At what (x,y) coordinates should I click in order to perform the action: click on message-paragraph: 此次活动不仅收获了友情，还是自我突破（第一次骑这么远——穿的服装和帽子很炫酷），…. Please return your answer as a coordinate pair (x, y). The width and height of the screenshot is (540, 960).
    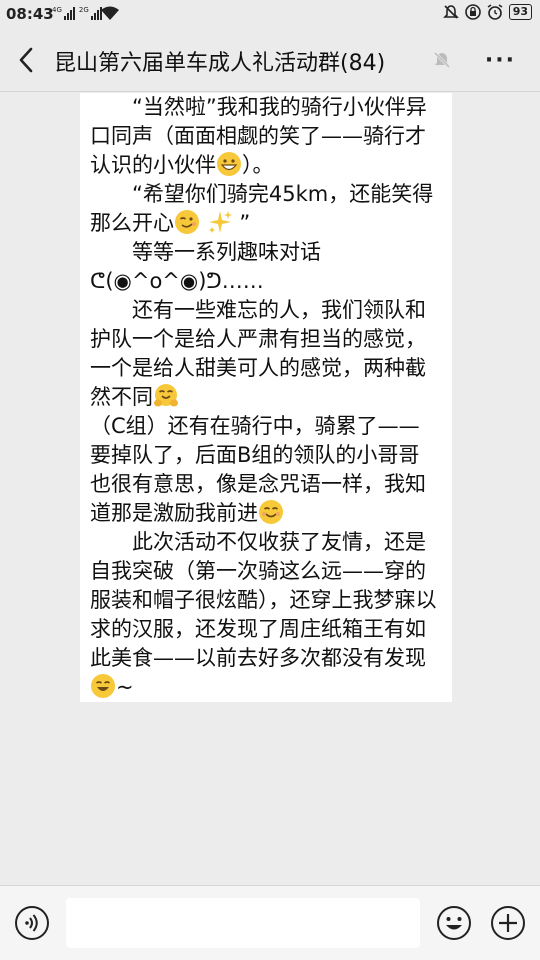
    Looking at the image, I should click on (263, 614).